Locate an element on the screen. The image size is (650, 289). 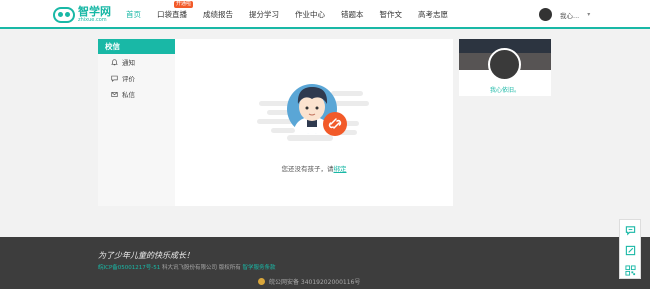
message-sidebar: 校信 通知 评价 私信 is located at coordinates (136, 122).